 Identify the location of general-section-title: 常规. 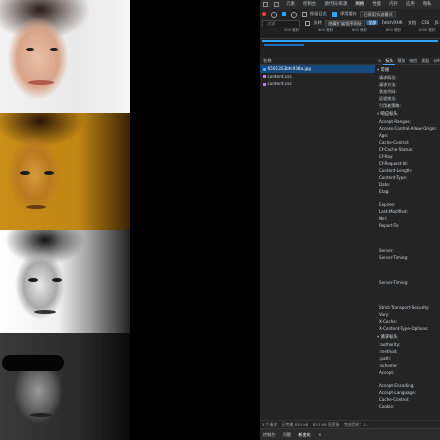
(407, 69).